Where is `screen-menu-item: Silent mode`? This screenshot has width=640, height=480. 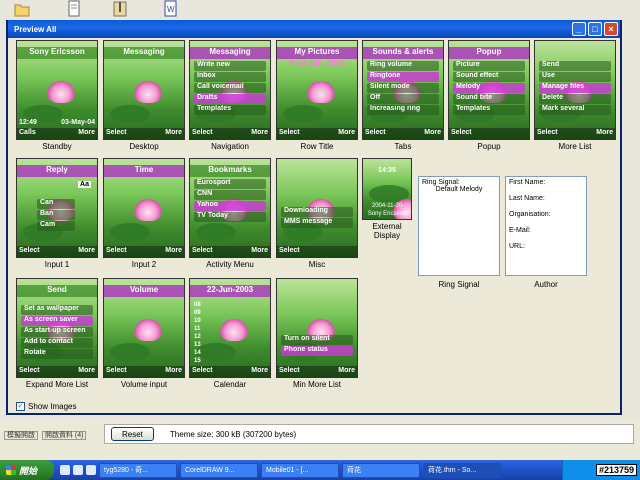
screen-menu-item: Silent mode is located at coordinates (403, 88).